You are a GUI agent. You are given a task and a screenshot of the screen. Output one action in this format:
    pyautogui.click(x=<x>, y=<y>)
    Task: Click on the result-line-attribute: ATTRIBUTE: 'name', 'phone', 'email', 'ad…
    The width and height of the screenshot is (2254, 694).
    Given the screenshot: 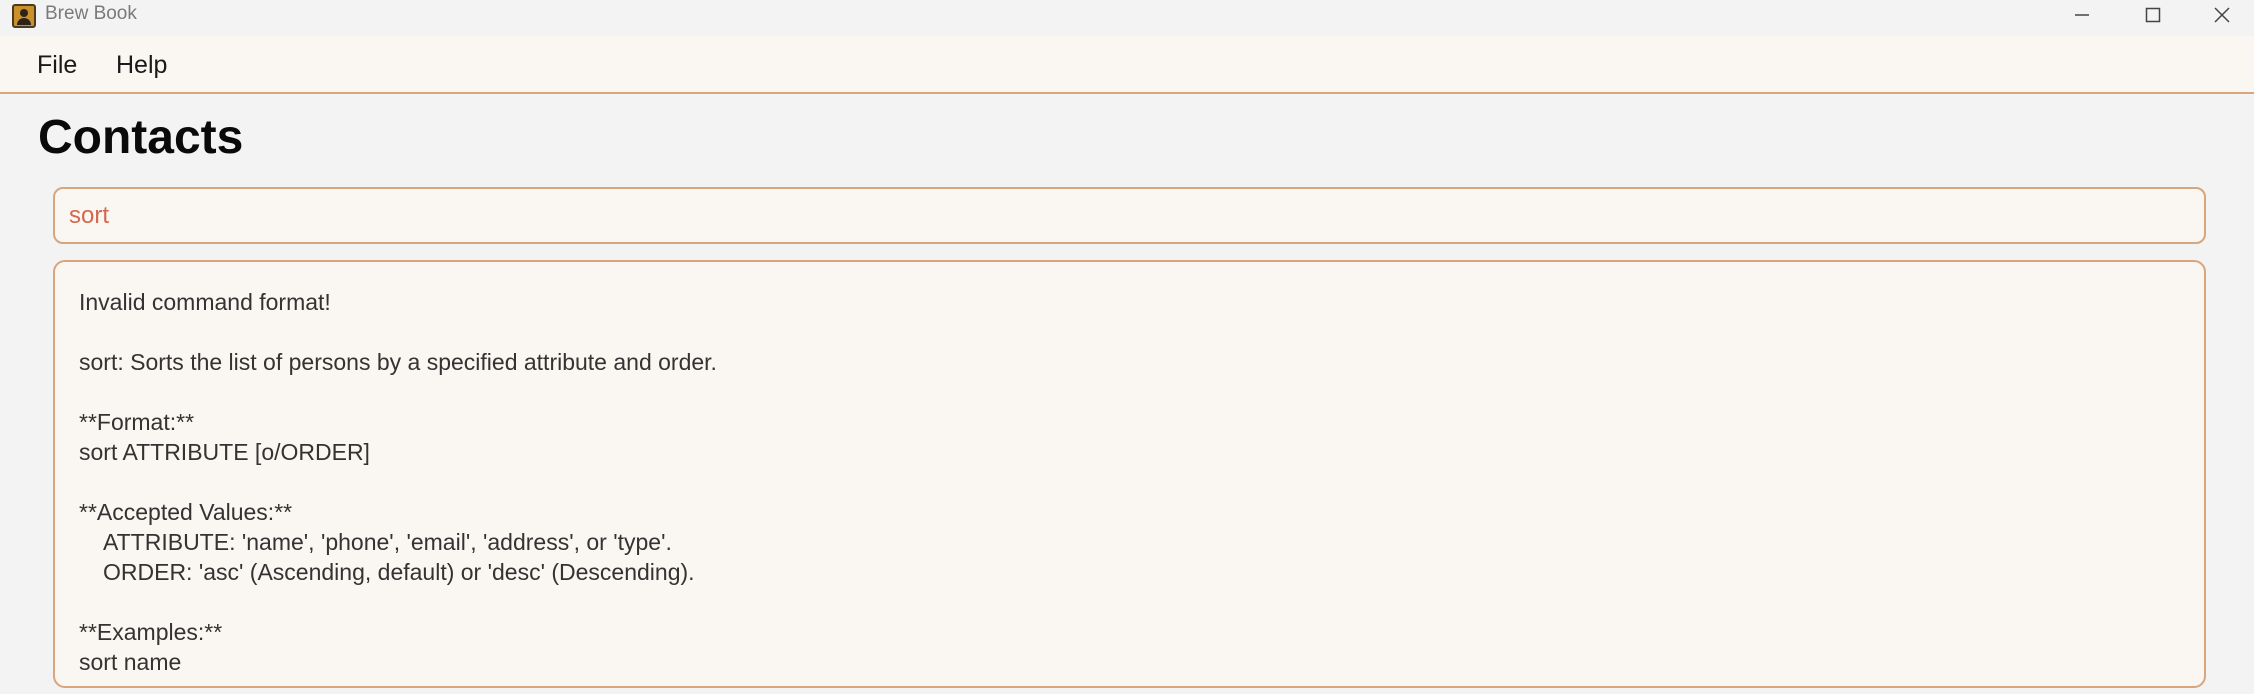 What is the action you would take?
    pyautogui.click(x=387, y=542)
    